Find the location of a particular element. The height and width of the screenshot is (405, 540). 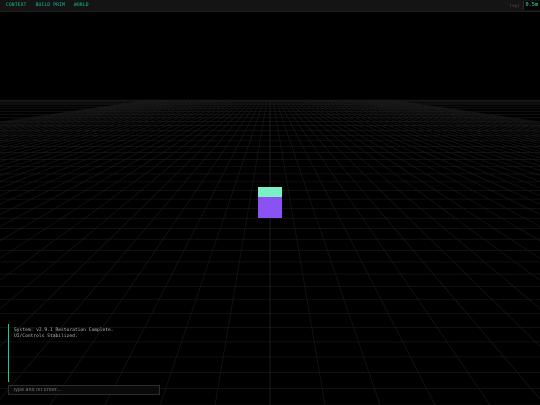

console-line: UI/Controls Stabilized. is located at coordinates (46, 336).